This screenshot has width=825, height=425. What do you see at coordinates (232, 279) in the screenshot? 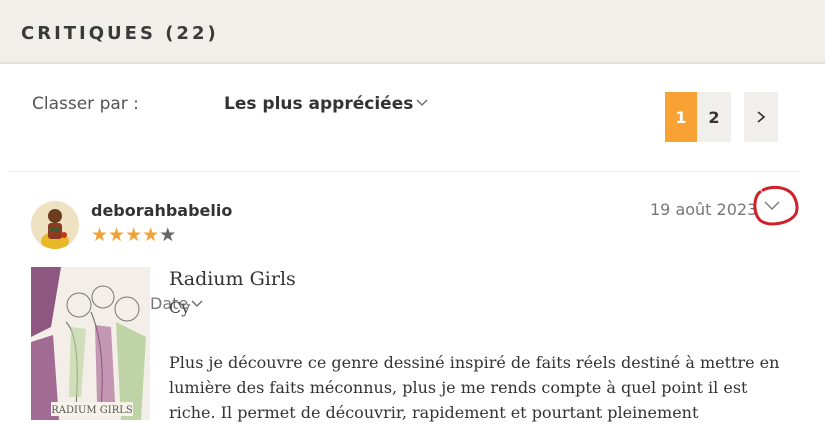
I see `book-title: Radium Girls` at bounding box center [232, 279].